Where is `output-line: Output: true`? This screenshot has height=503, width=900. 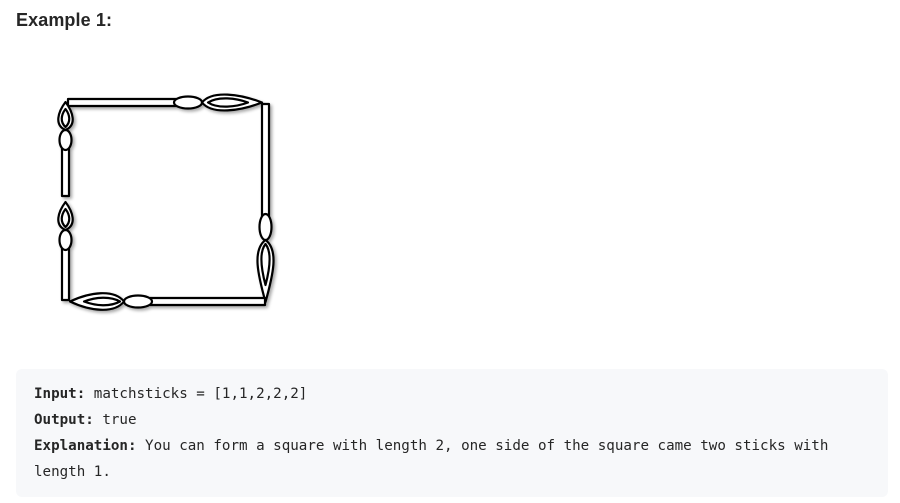 output-line: Output: true is located at coordinates (452, 420).